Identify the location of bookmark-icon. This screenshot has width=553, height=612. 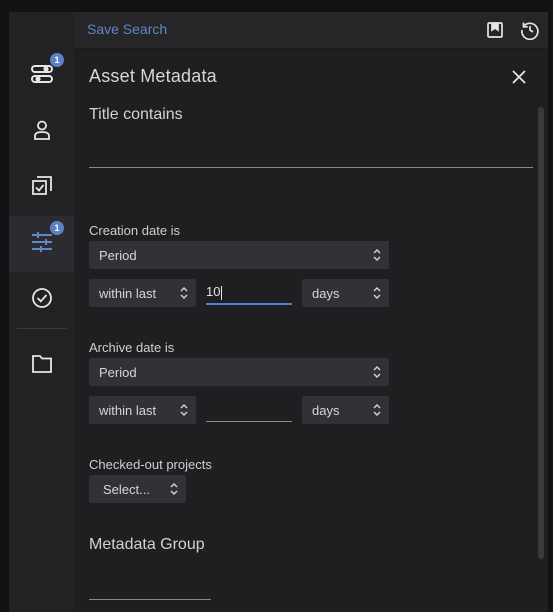
(495, 30).